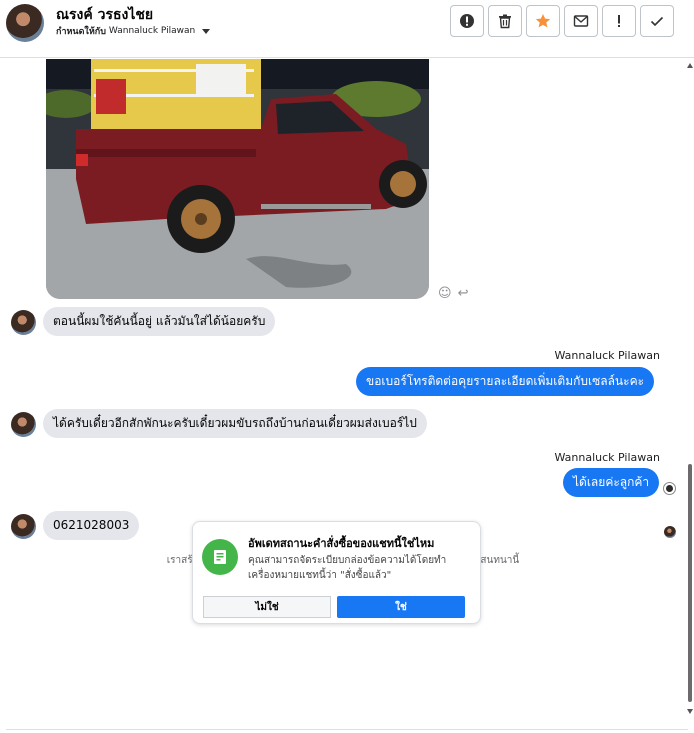 The width and height of the screenshot is (694, 733). What do you see at coordinates (690, 583) in the screenshot?
I see `scrollbar-thumb` at bounding box center [690, 583].